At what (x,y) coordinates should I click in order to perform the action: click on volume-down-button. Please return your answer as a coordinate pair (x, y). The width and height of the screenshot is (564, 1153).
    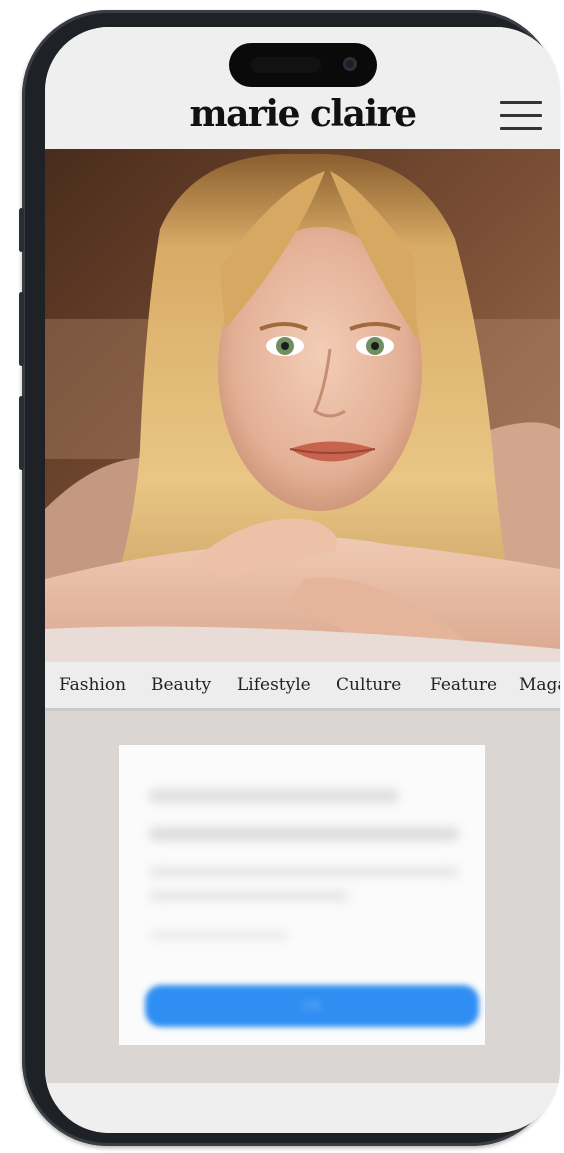
    Looking at the image, I should click on (21, 433).